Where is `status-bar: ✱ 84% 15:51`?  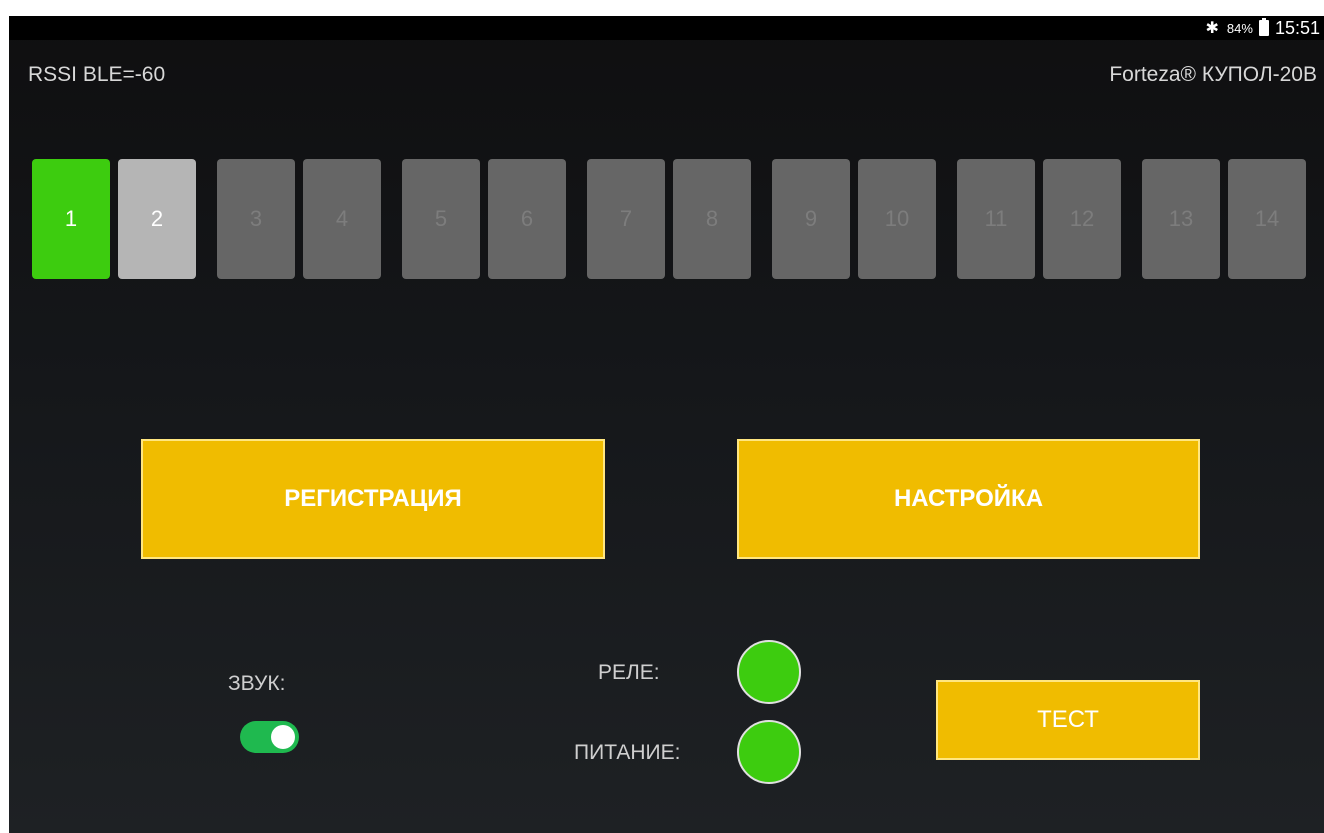
status-bar: ✱ 84% 15:51 is located at coordinates (666, 28).